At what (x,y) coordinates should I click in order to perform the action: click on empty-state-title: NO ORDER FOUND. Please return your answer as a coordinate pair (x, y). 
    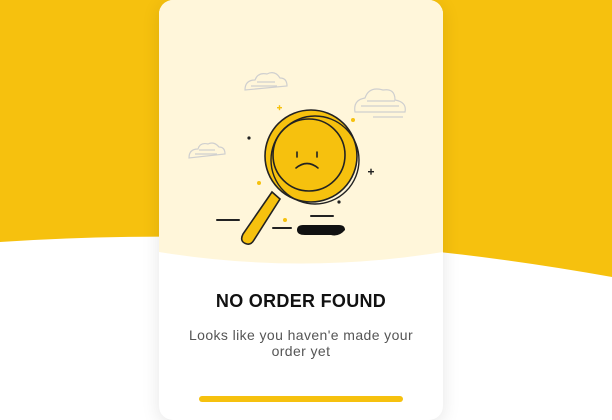
    Looking at the image, I should click on (301, 301).